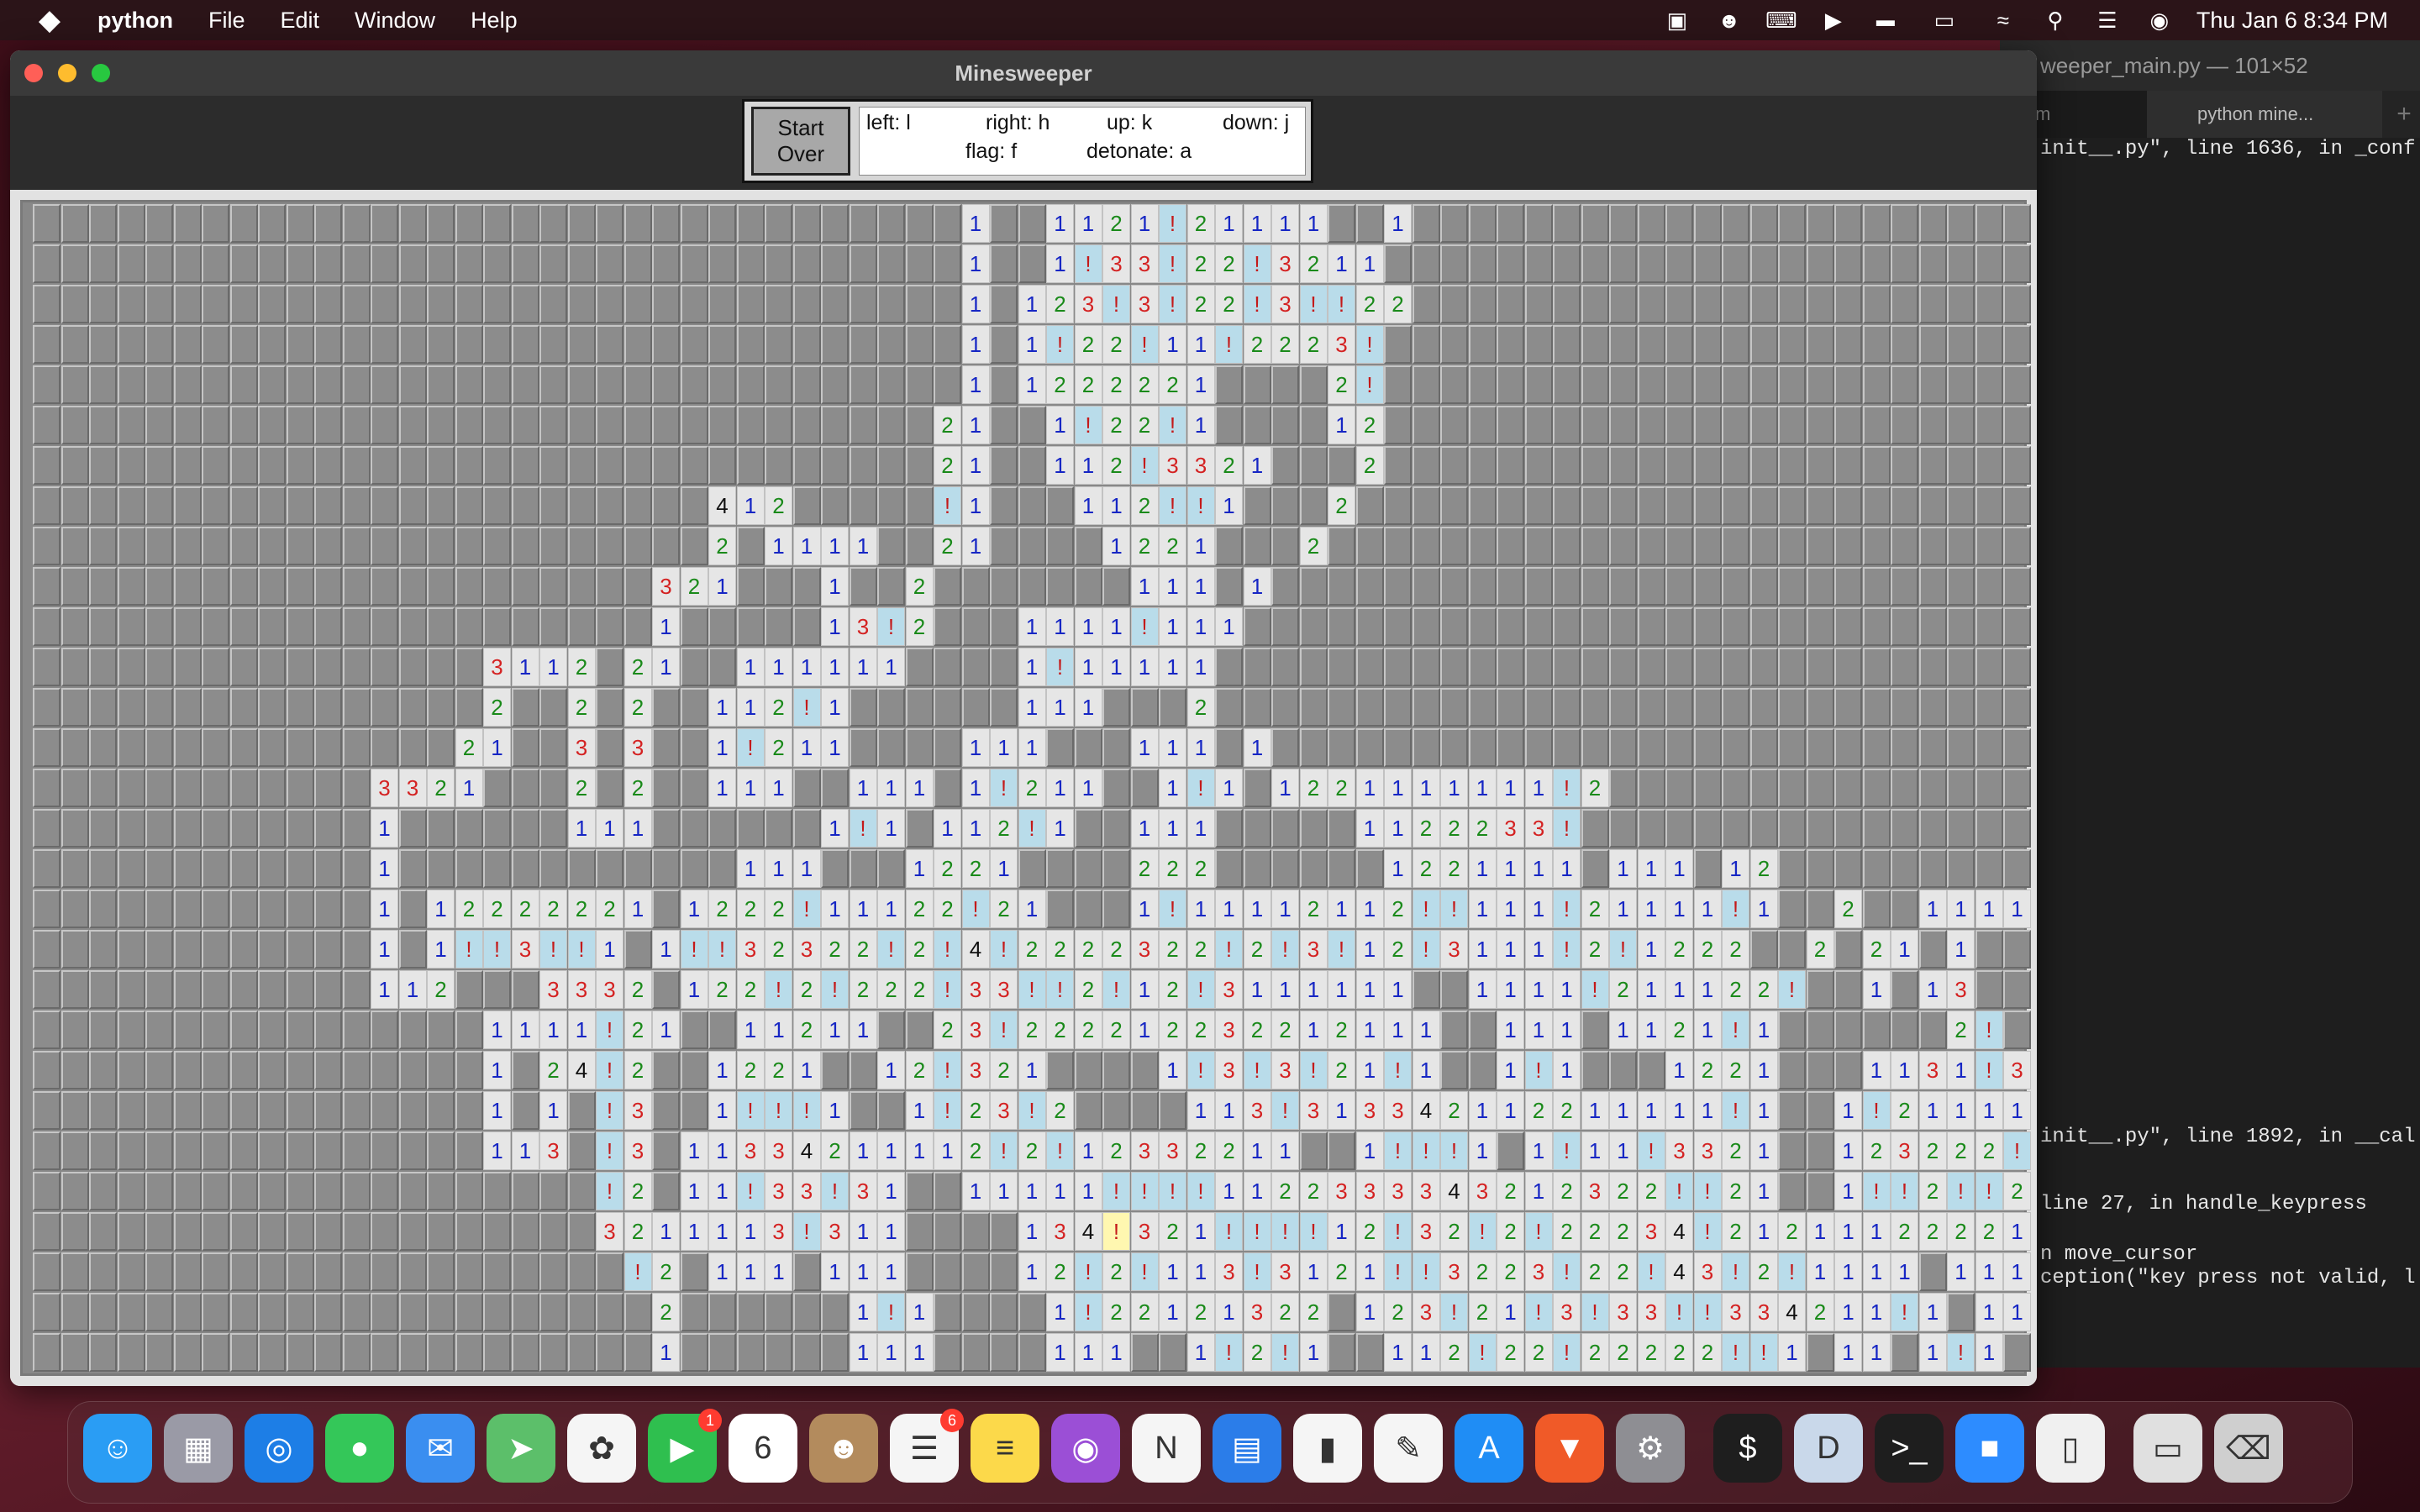  What do you see at coordinates (2167, 1448) in the screenshot?
I see `downloads-icon: ▭` at bounding box center [2167, 1448].